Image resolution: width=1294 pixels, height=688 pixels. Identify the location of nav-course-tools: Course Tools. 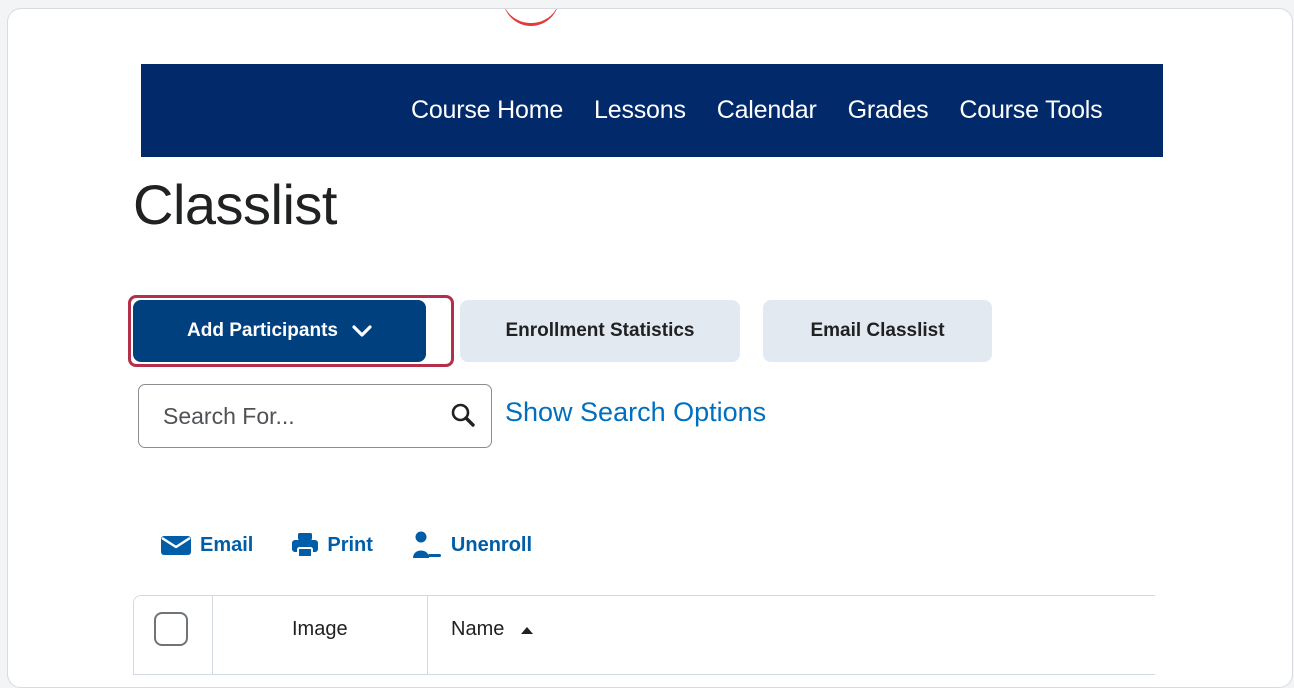
(1030, 110).